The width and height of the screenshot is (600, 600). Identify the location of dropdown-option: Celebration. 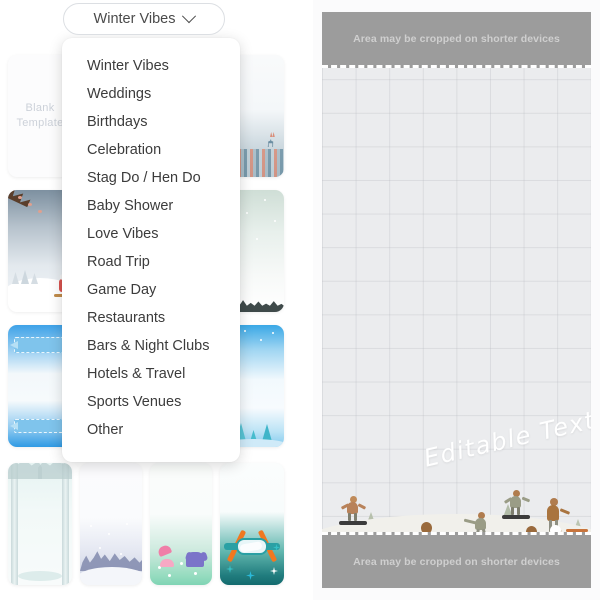
(151, 150).